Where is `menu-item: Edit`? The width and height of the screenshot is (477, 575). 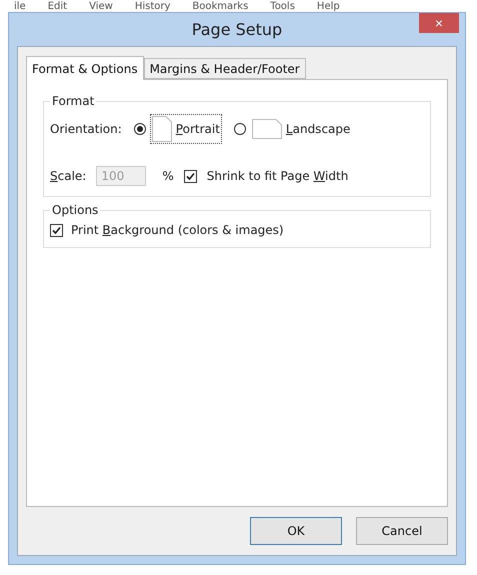 menu-item: Edit is located at coordinates (58, 7).